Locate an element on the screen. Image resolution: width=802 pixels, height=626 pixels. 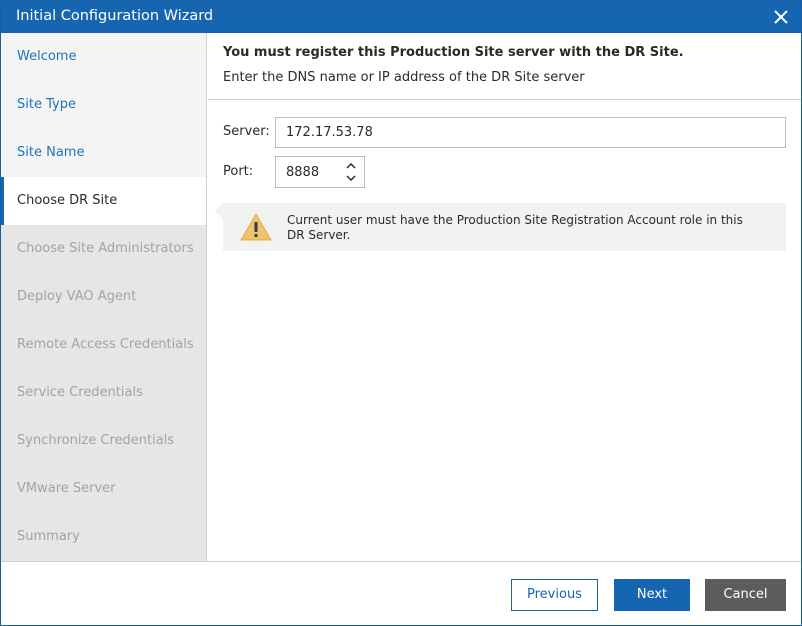
step-welcome: Welcome is located at coordinates (103, 57).